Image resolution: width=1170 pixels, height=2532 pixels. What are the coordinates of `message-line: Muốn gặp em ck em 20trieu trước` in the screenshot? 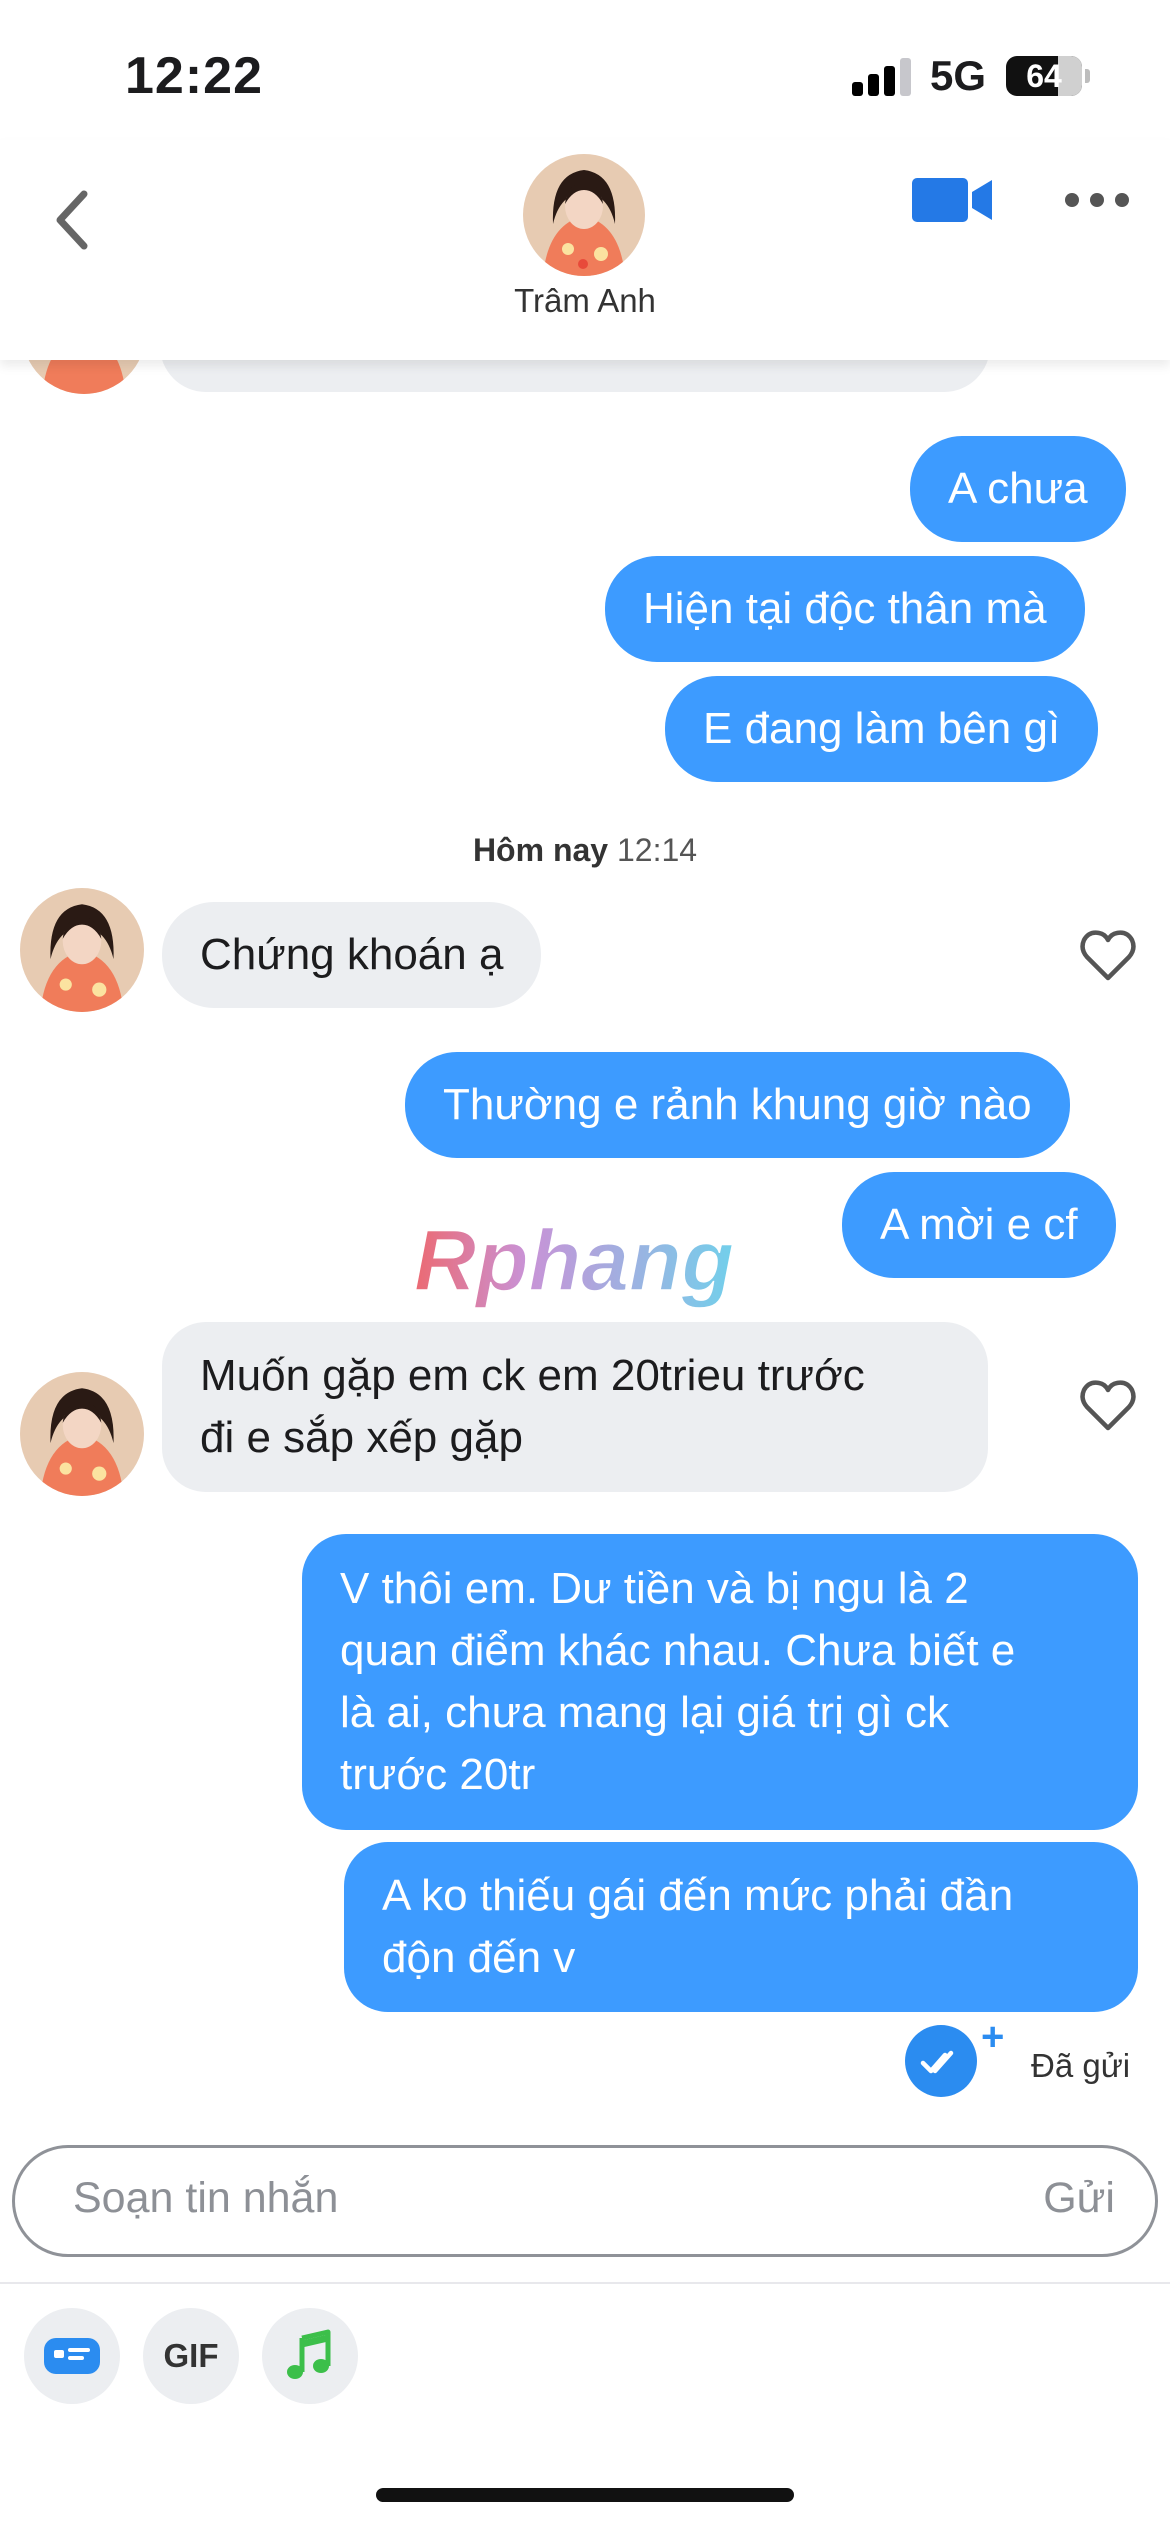 It's located at (532, 1375).